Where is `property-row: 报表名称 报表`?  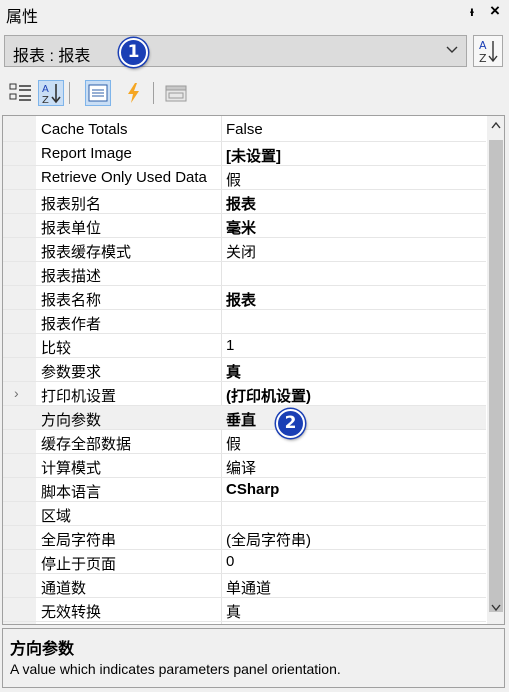 property-row: 报表名称 报表 is located at coordinates (244, 298).